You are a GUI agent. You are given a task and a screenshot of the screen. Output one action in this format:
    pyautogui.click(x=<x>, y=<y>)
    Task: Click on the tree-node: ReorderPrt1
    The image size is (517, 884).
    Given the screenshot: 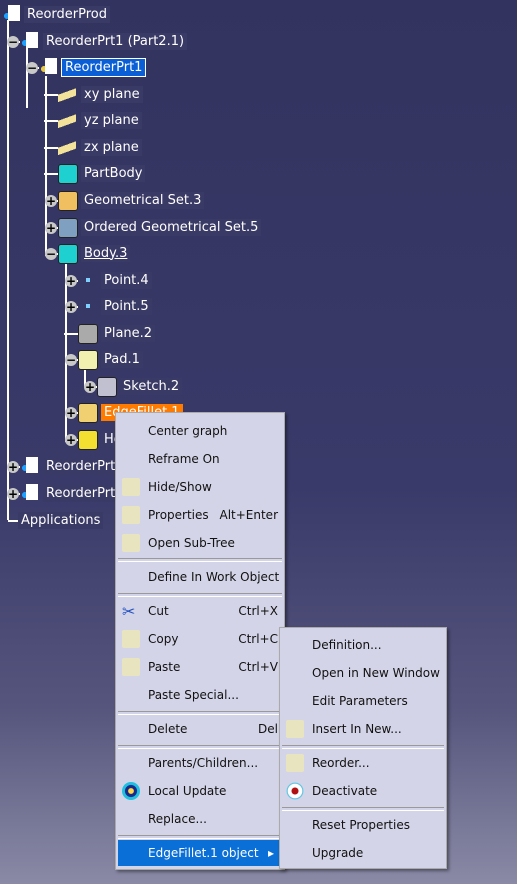 What is the action you would take?
    pyautogui.click(x=103, y=67)
    